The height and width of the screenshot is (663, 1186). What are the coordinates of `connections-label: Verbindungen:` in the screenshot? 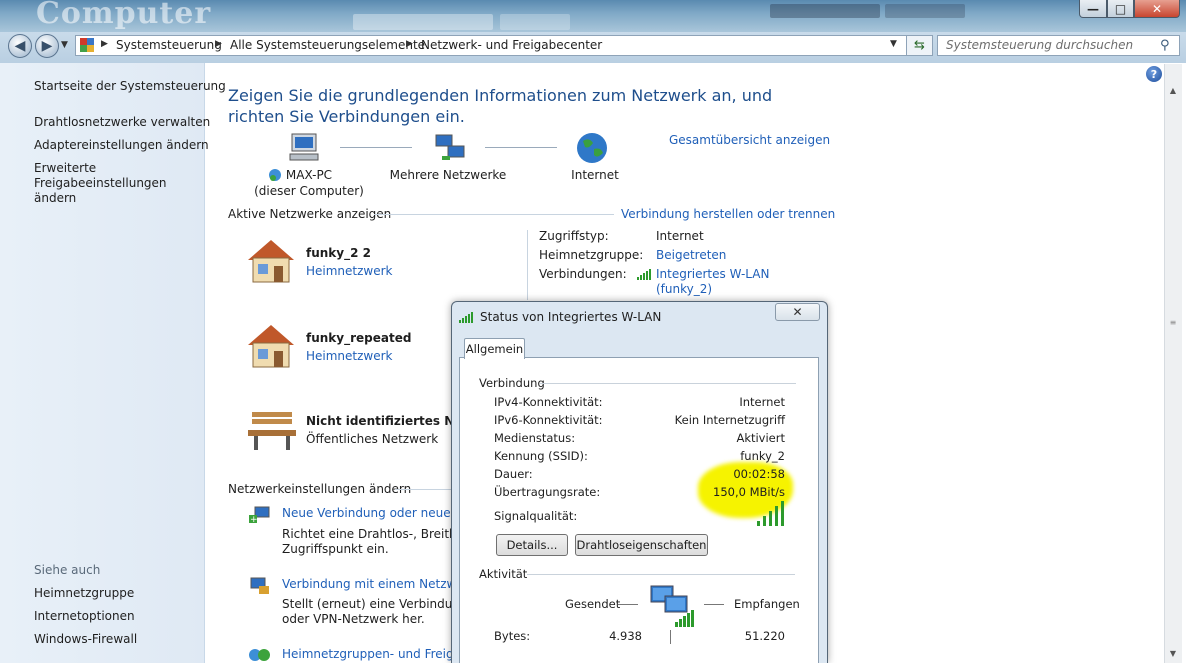 It's located at (583, 274).